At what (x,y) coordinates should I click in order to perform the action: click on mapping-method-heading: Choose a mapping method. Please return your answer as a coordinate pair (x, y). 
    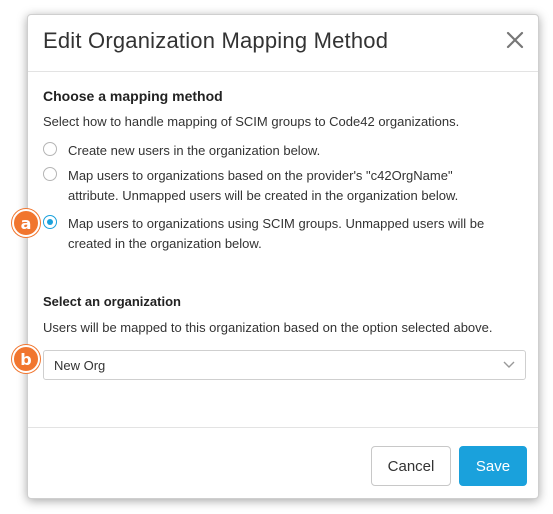
    Looking at the image, I should click on (133, 96).